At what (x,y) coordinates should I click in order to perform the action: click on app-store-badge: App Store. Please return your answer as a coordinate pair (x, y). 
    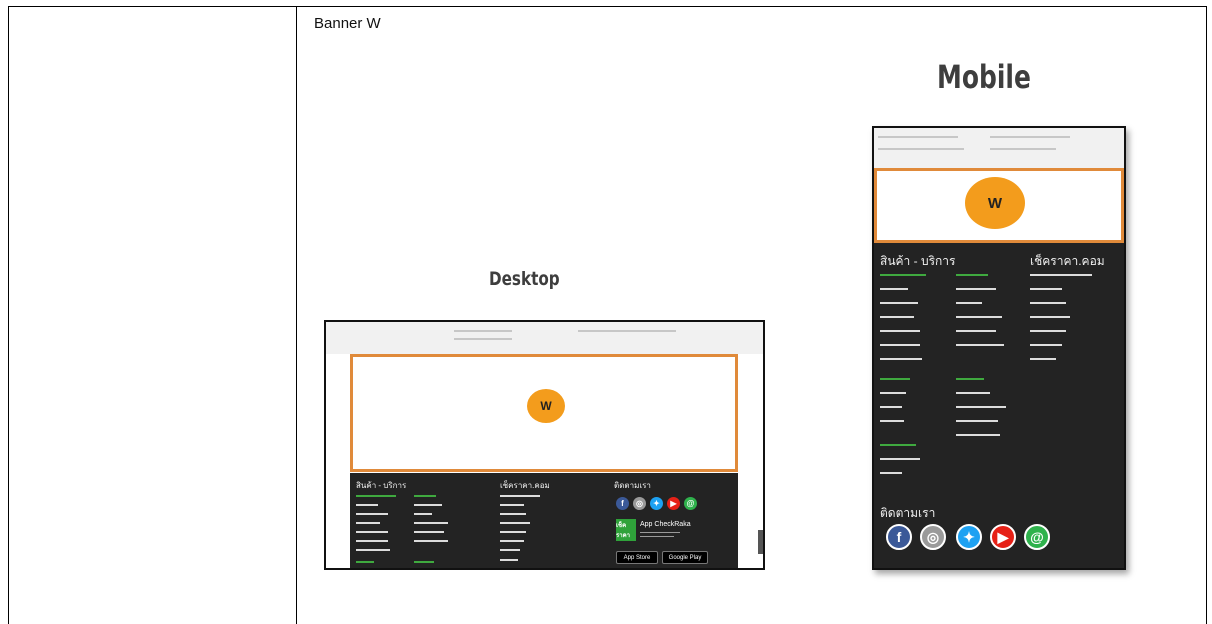
    Looking at the image, I should click on (637, 557).